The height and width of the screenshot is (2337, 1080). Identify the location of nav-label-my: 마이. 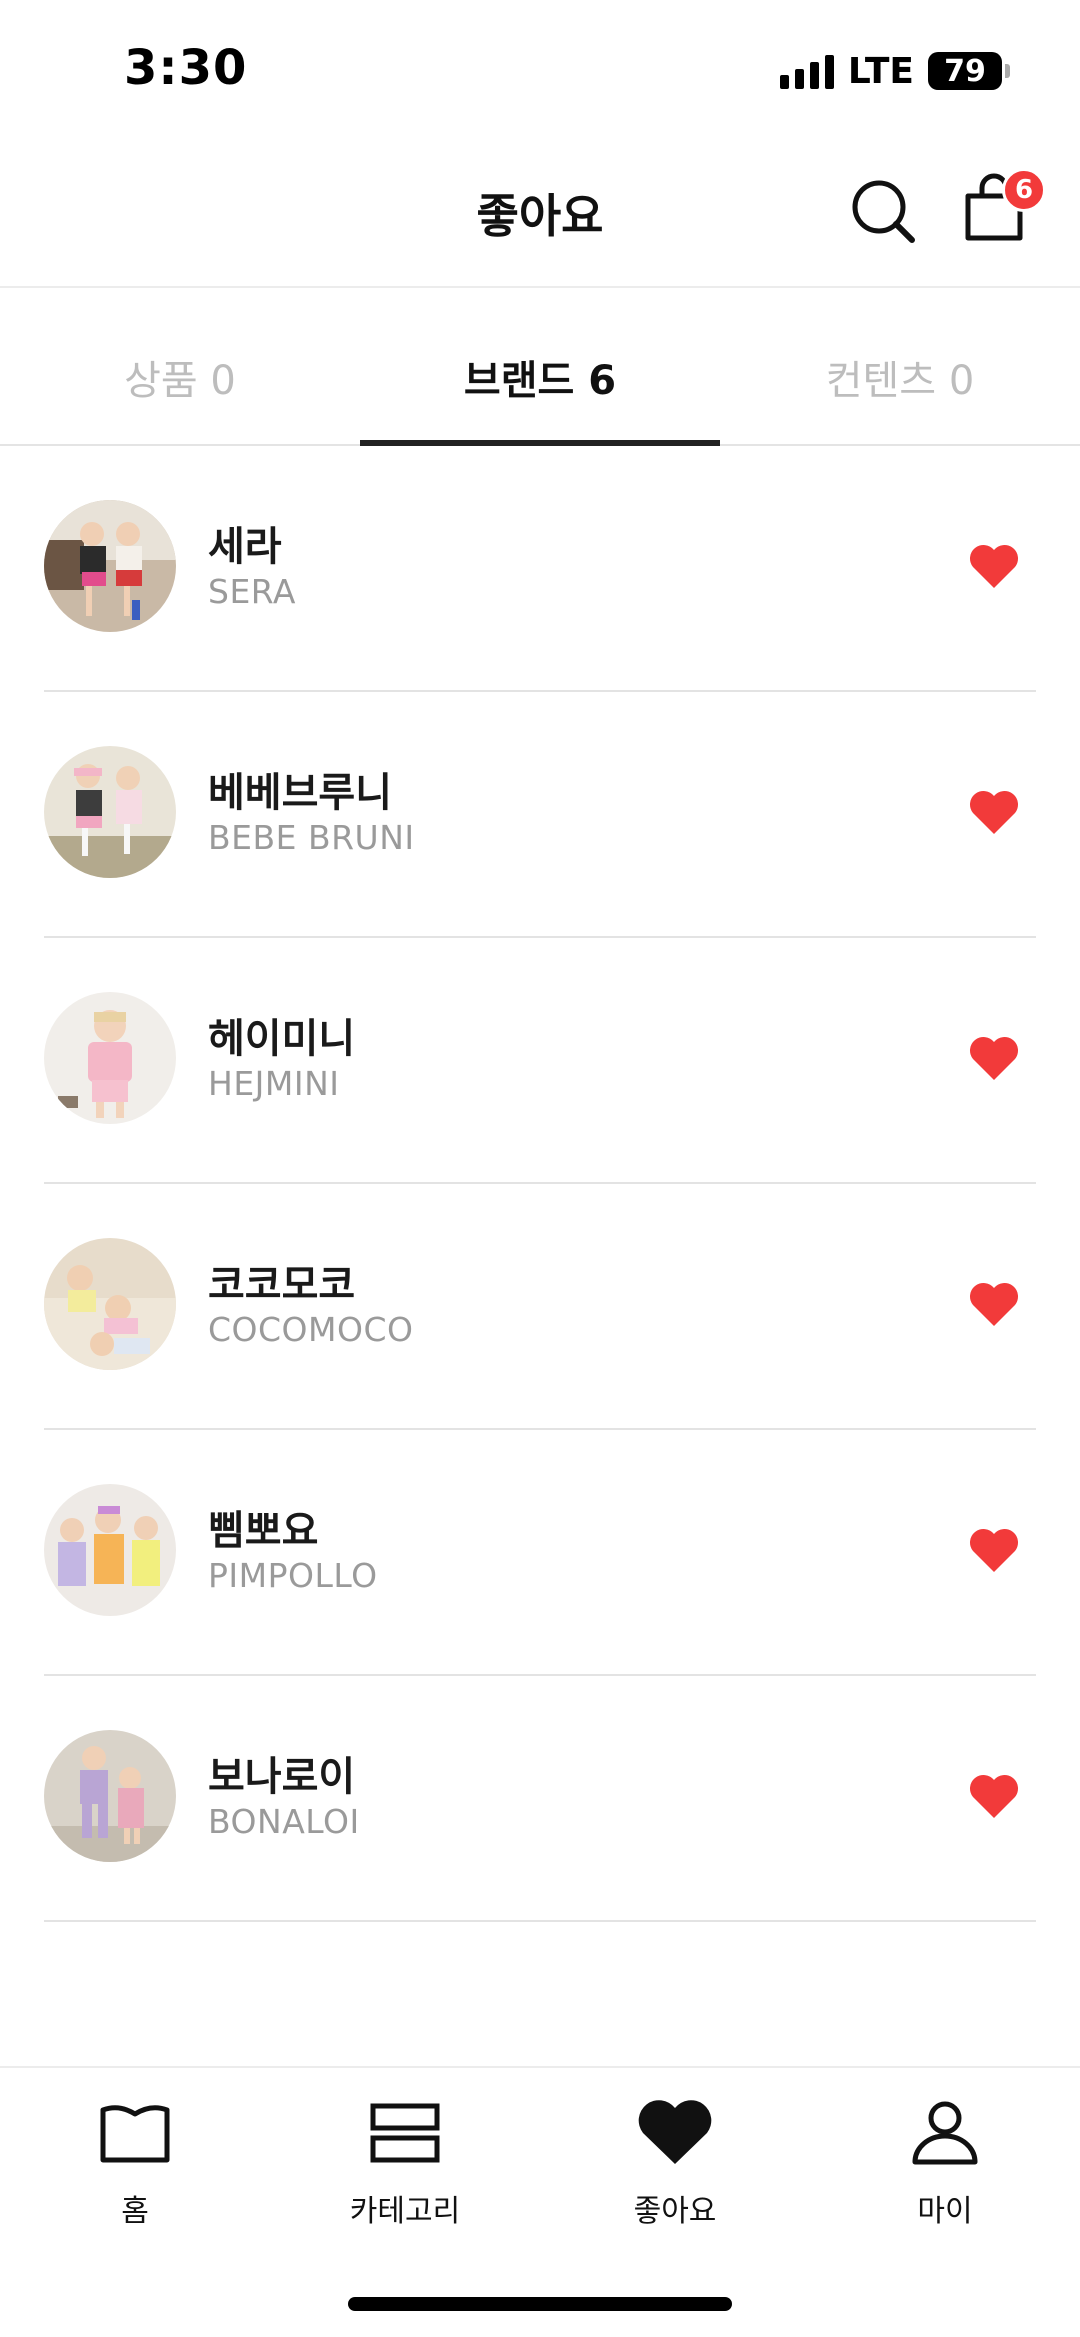
(945, 2211).